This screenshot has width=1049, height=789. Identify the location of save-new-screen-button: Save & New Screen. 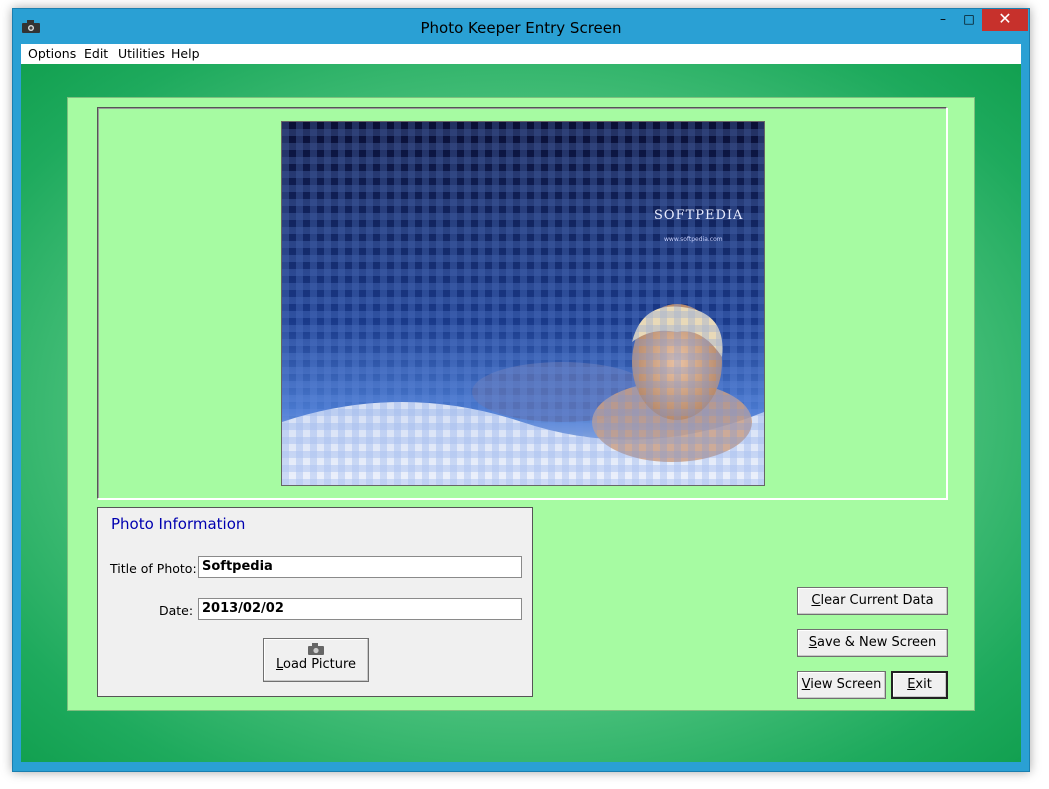
(872, 643).